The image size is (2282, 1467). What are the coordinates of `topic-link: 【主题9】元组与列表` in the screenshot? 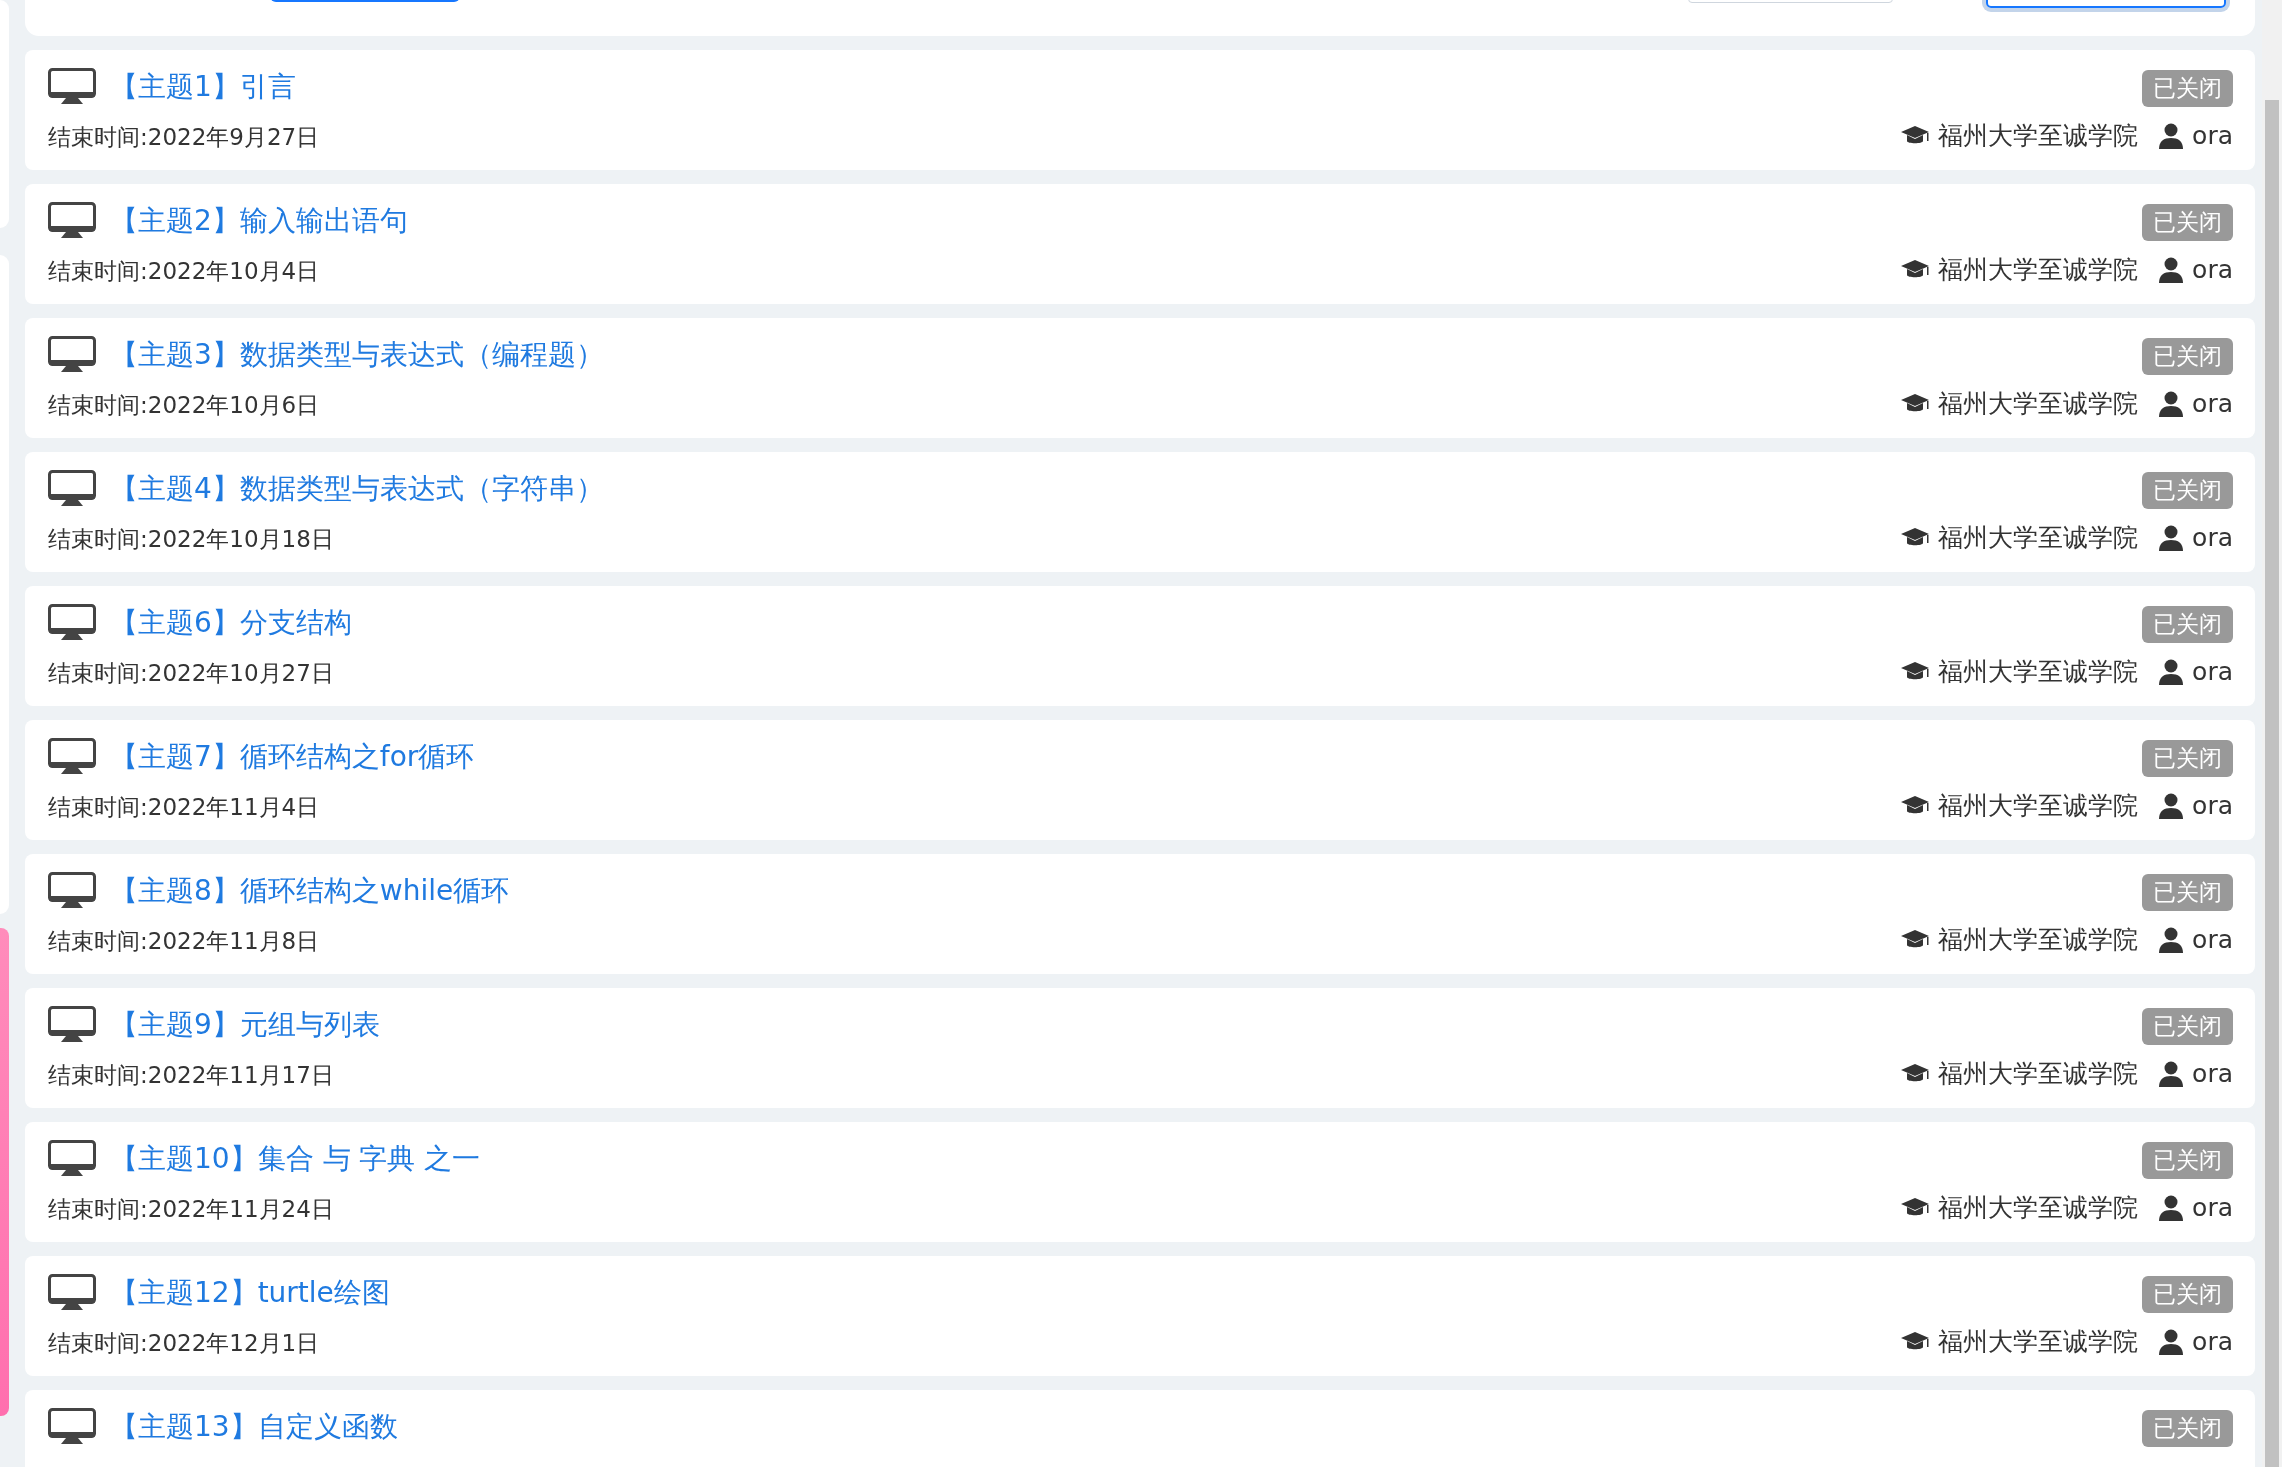 It's located at (245, 1025).